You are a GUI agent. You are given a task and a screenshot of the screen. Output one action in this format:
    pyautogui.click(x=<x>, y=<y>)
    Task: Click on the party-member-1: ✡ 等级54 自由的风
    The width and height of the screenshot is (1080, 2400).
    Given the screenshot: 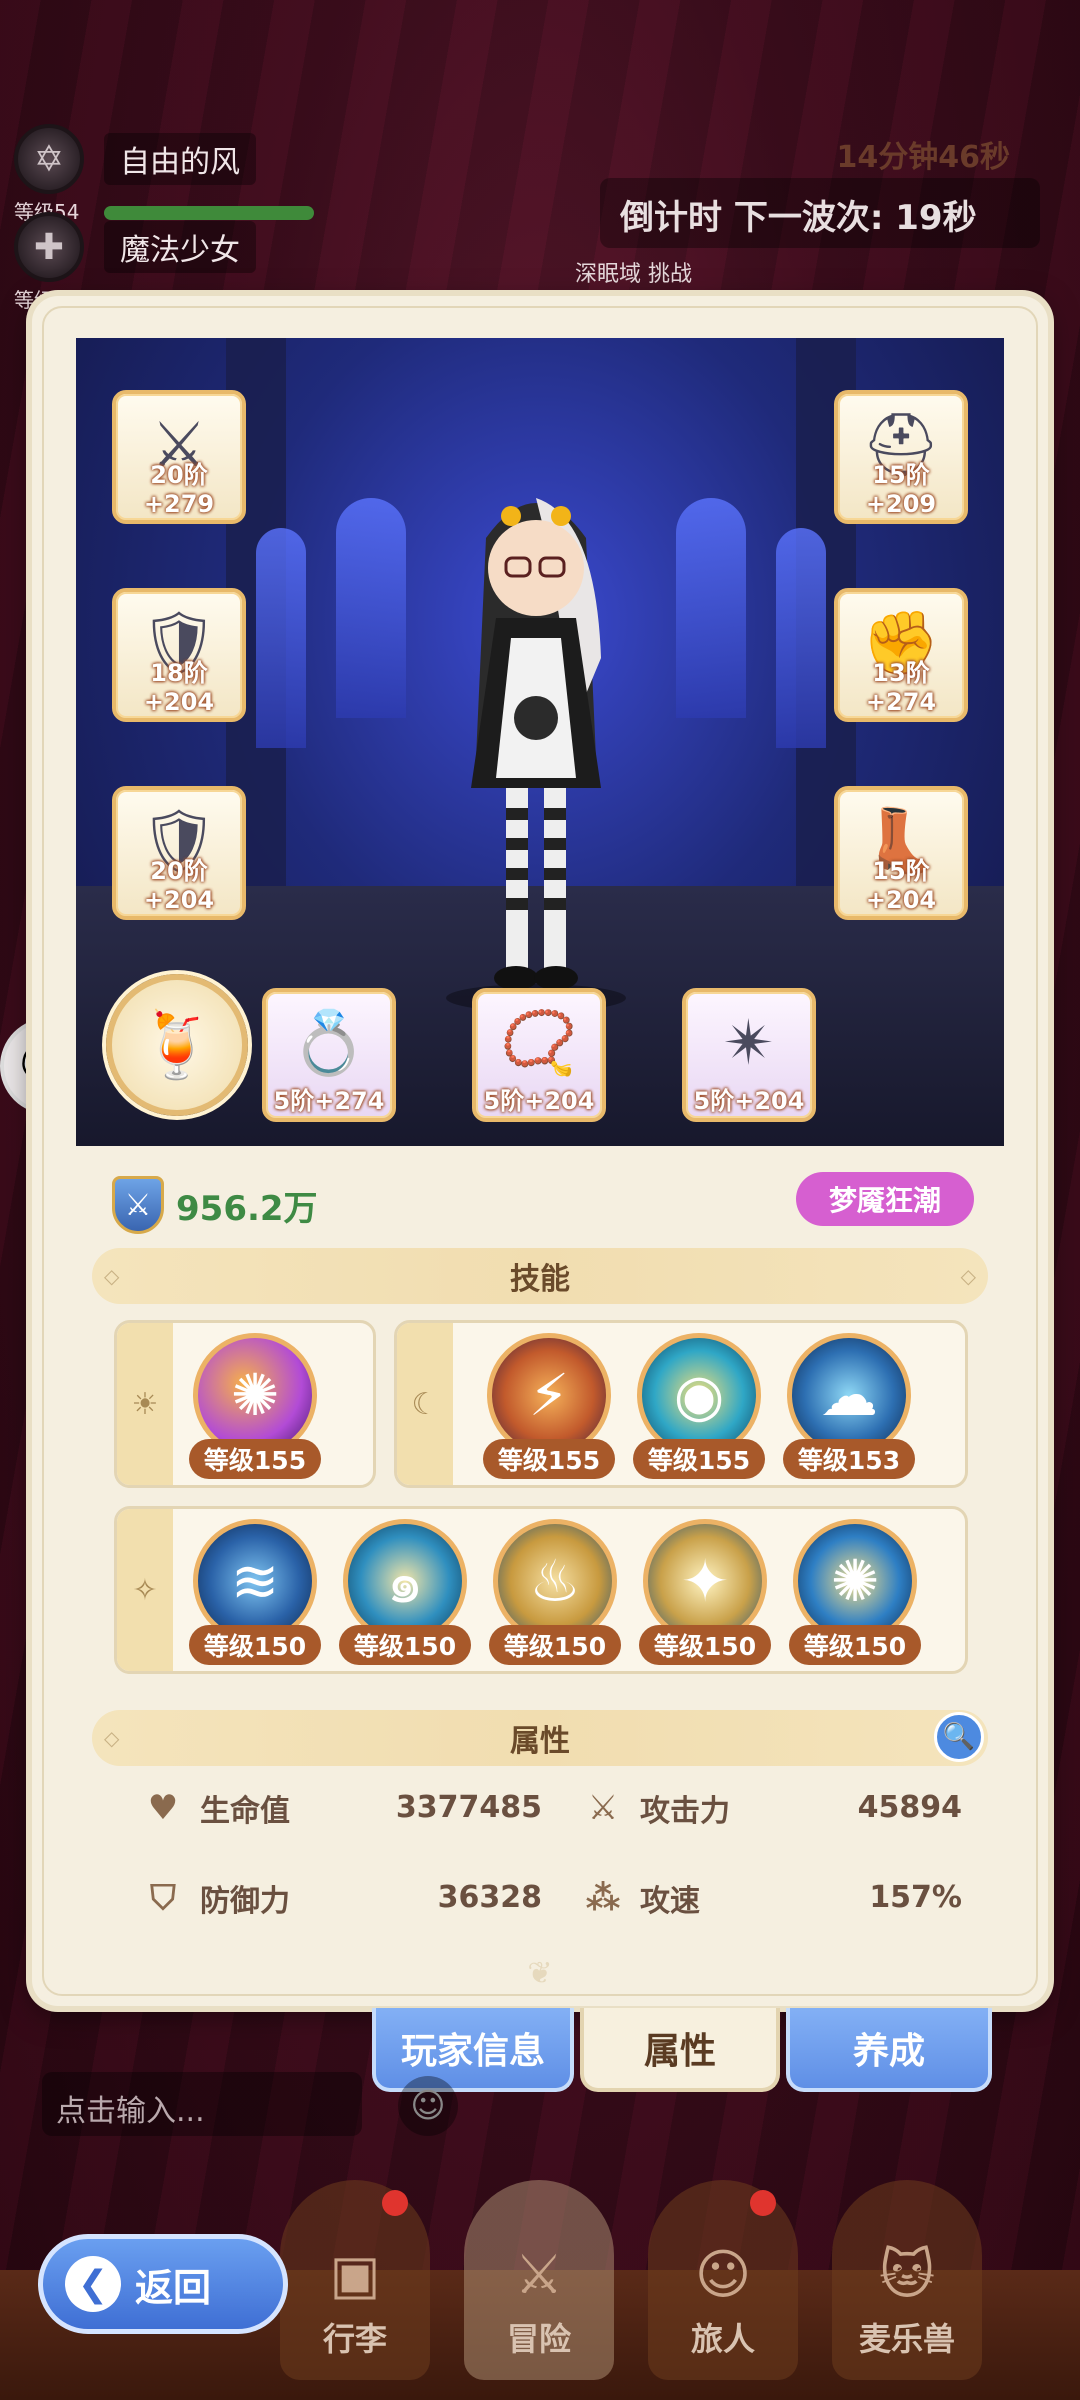 What is the action you would take?
    pyautogui.click(x=164, y=174)
    